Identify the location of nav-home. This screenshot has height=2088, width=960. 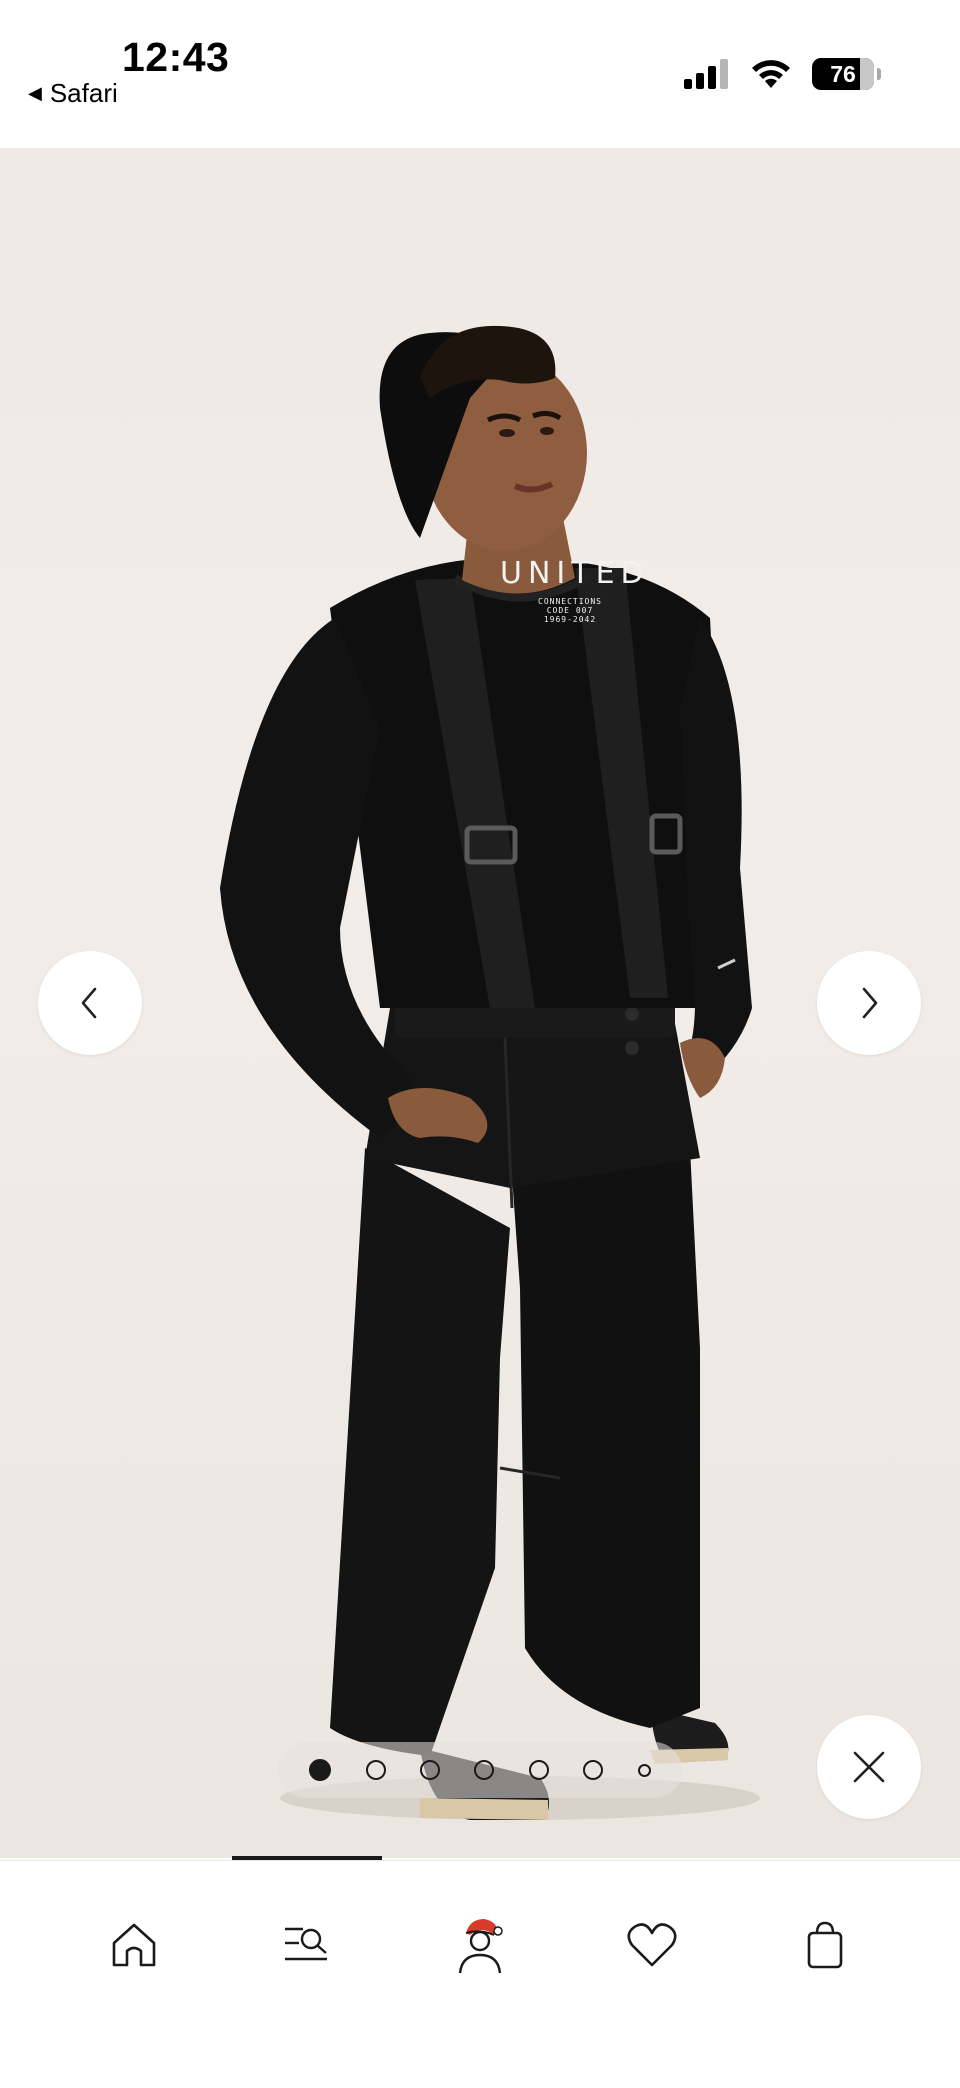
(134, 1945).